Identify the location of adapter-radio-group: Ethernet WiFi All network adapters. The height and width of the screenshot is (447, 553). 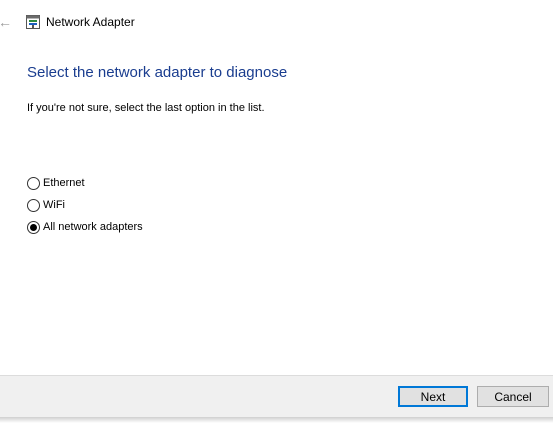
(85, 205).